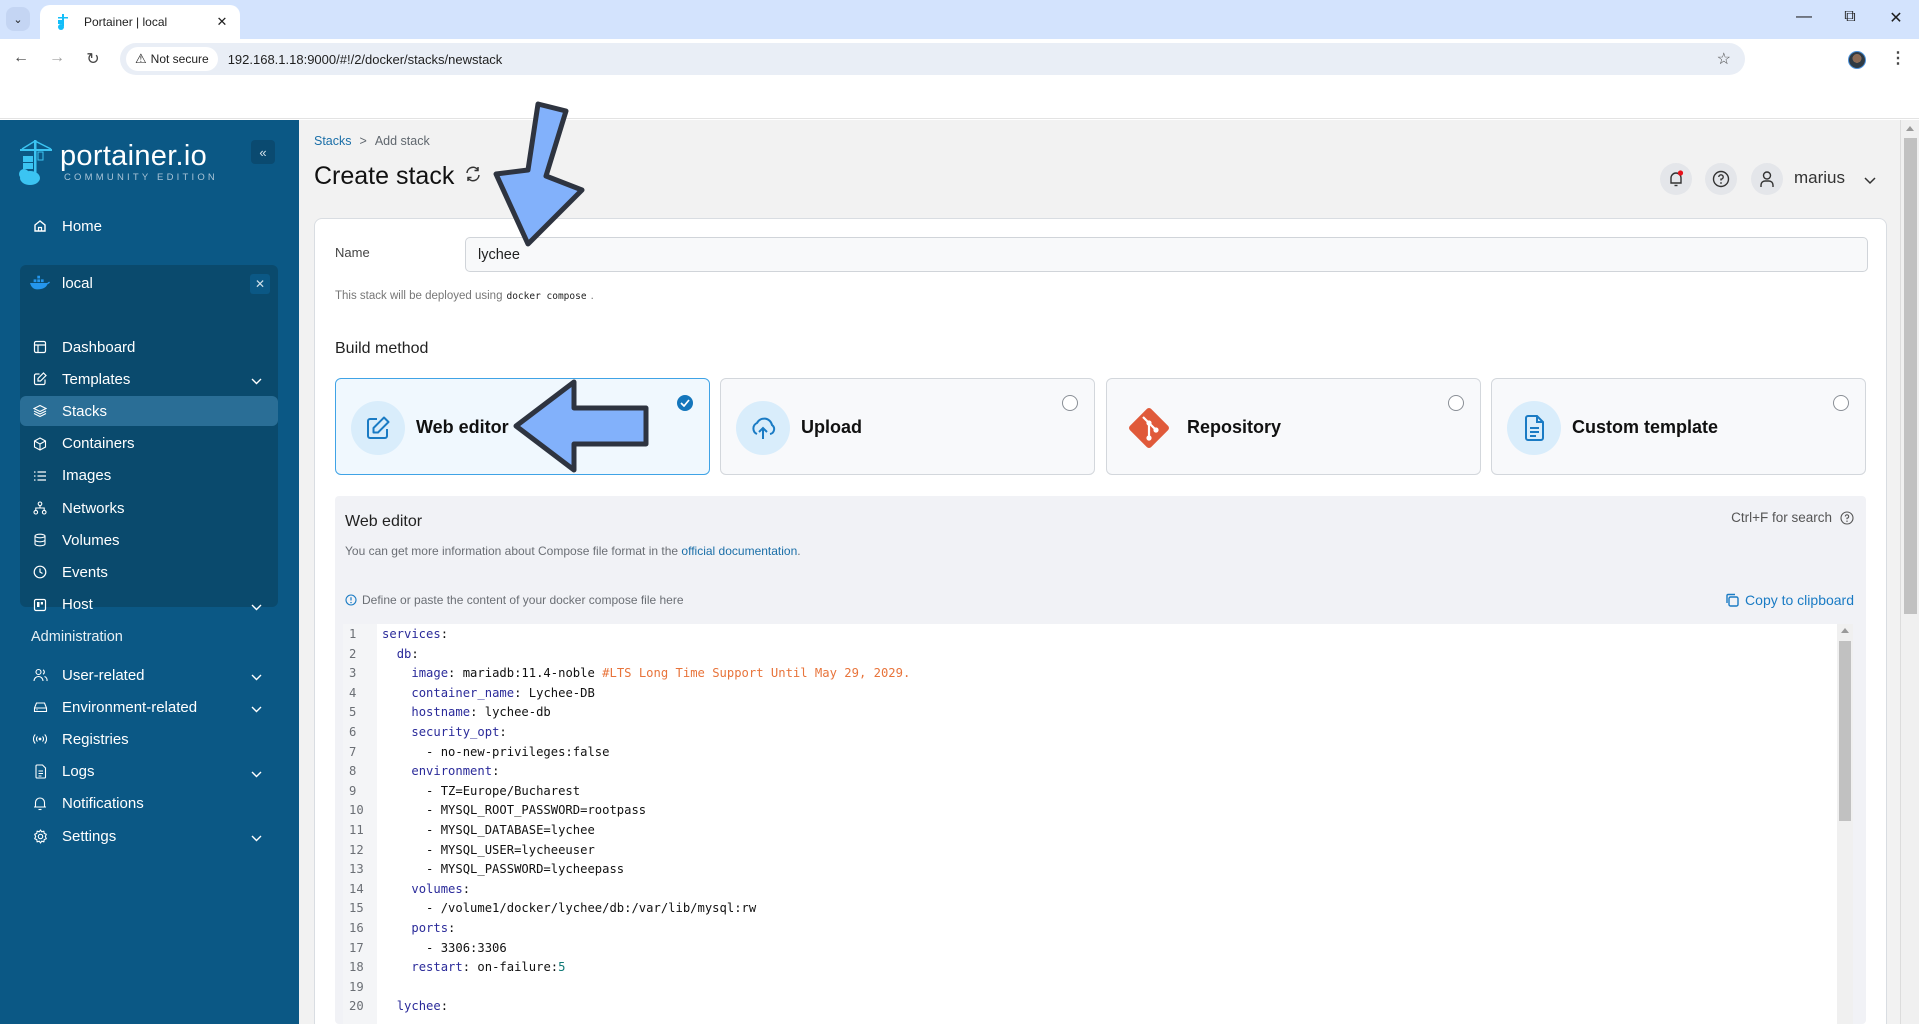 This screenshot has height=1024, width=1919. Describe the element at coordinates (425, 949) in the screenshot. I see `code-line: 17 - 3306:3306` at that location.